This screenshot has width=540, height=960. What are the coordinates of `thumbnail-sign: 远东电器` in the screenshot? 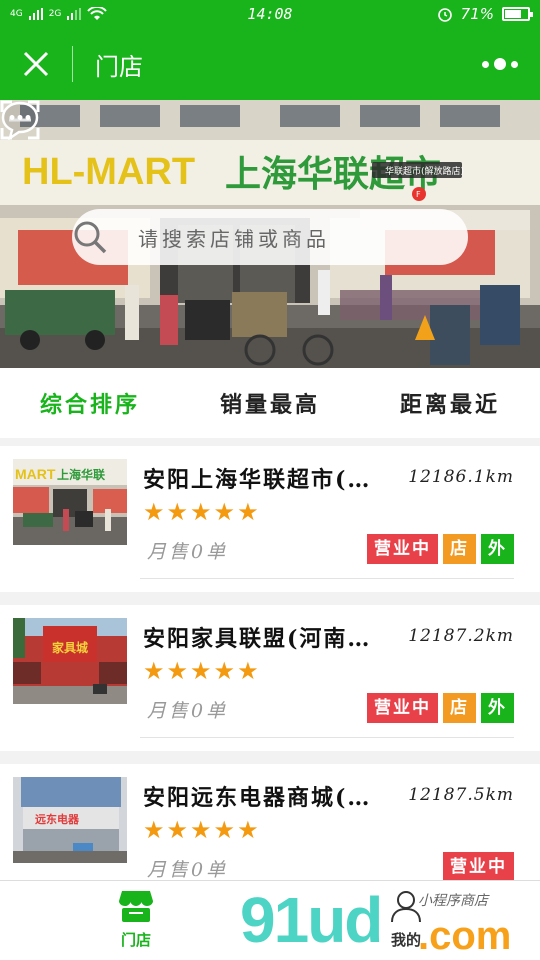 It's located at (57, 819).